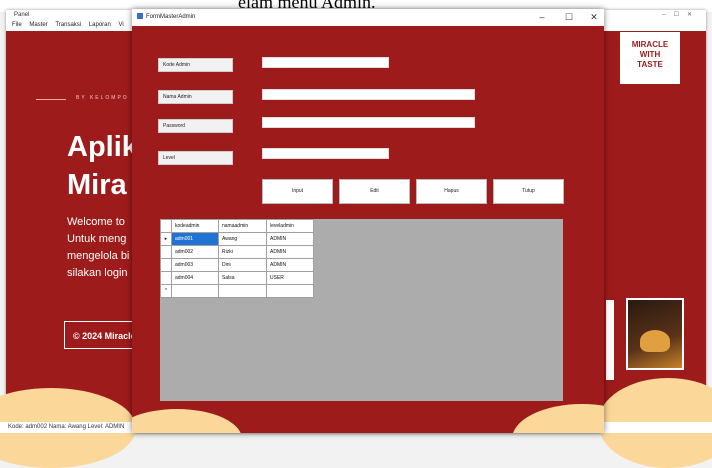  Describe the element at coordinates (325, 153) in the screenshot. I see `level-field` at that location.